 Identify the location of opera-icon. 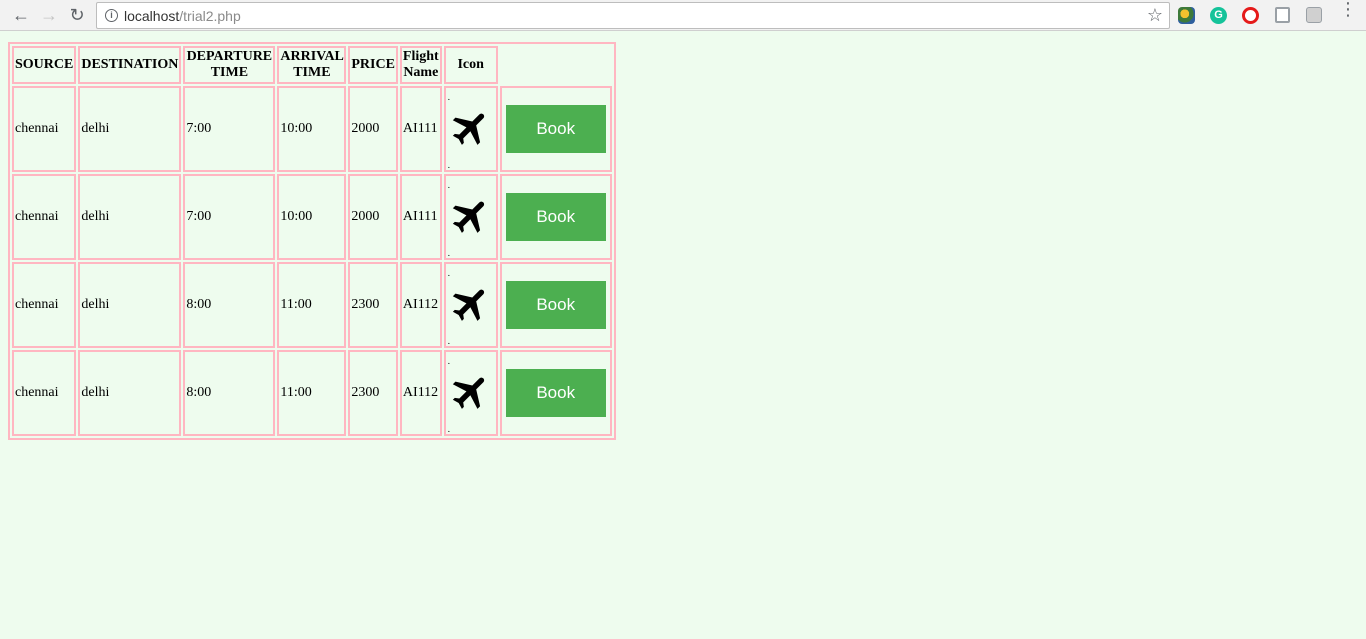
(1250, 15).